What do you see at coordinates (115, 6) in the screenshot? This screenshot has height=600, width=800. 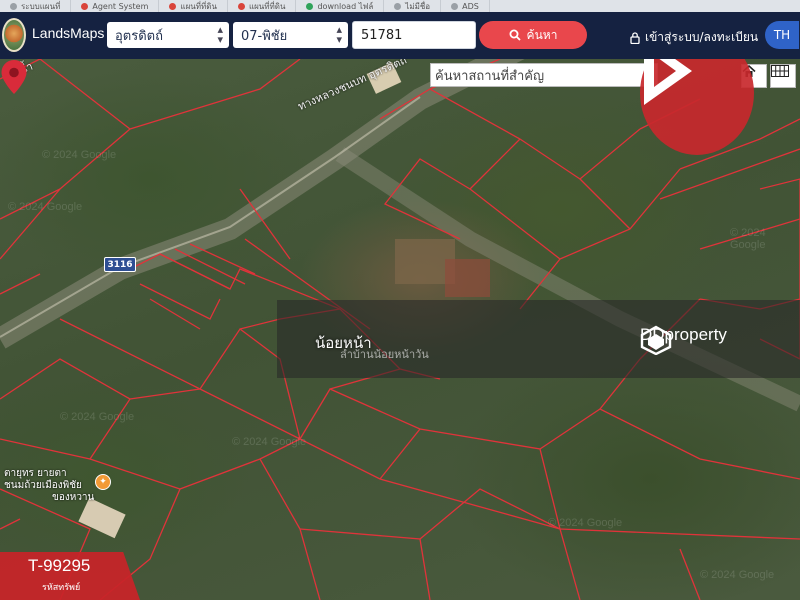 I see `browser-tab: Agent System` at bounding box center [115, 6].